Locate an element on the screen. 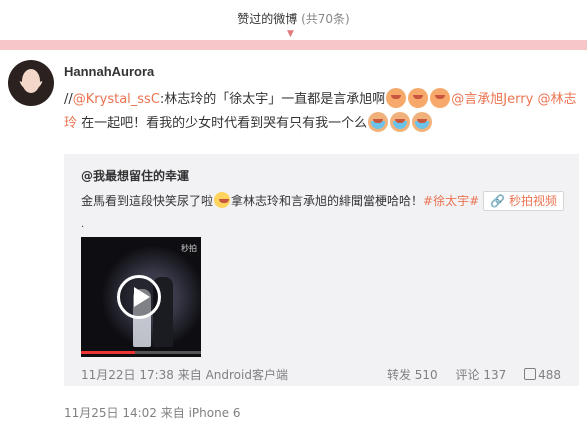  liked-count: (共70条) is located at coordinates (325, 19).